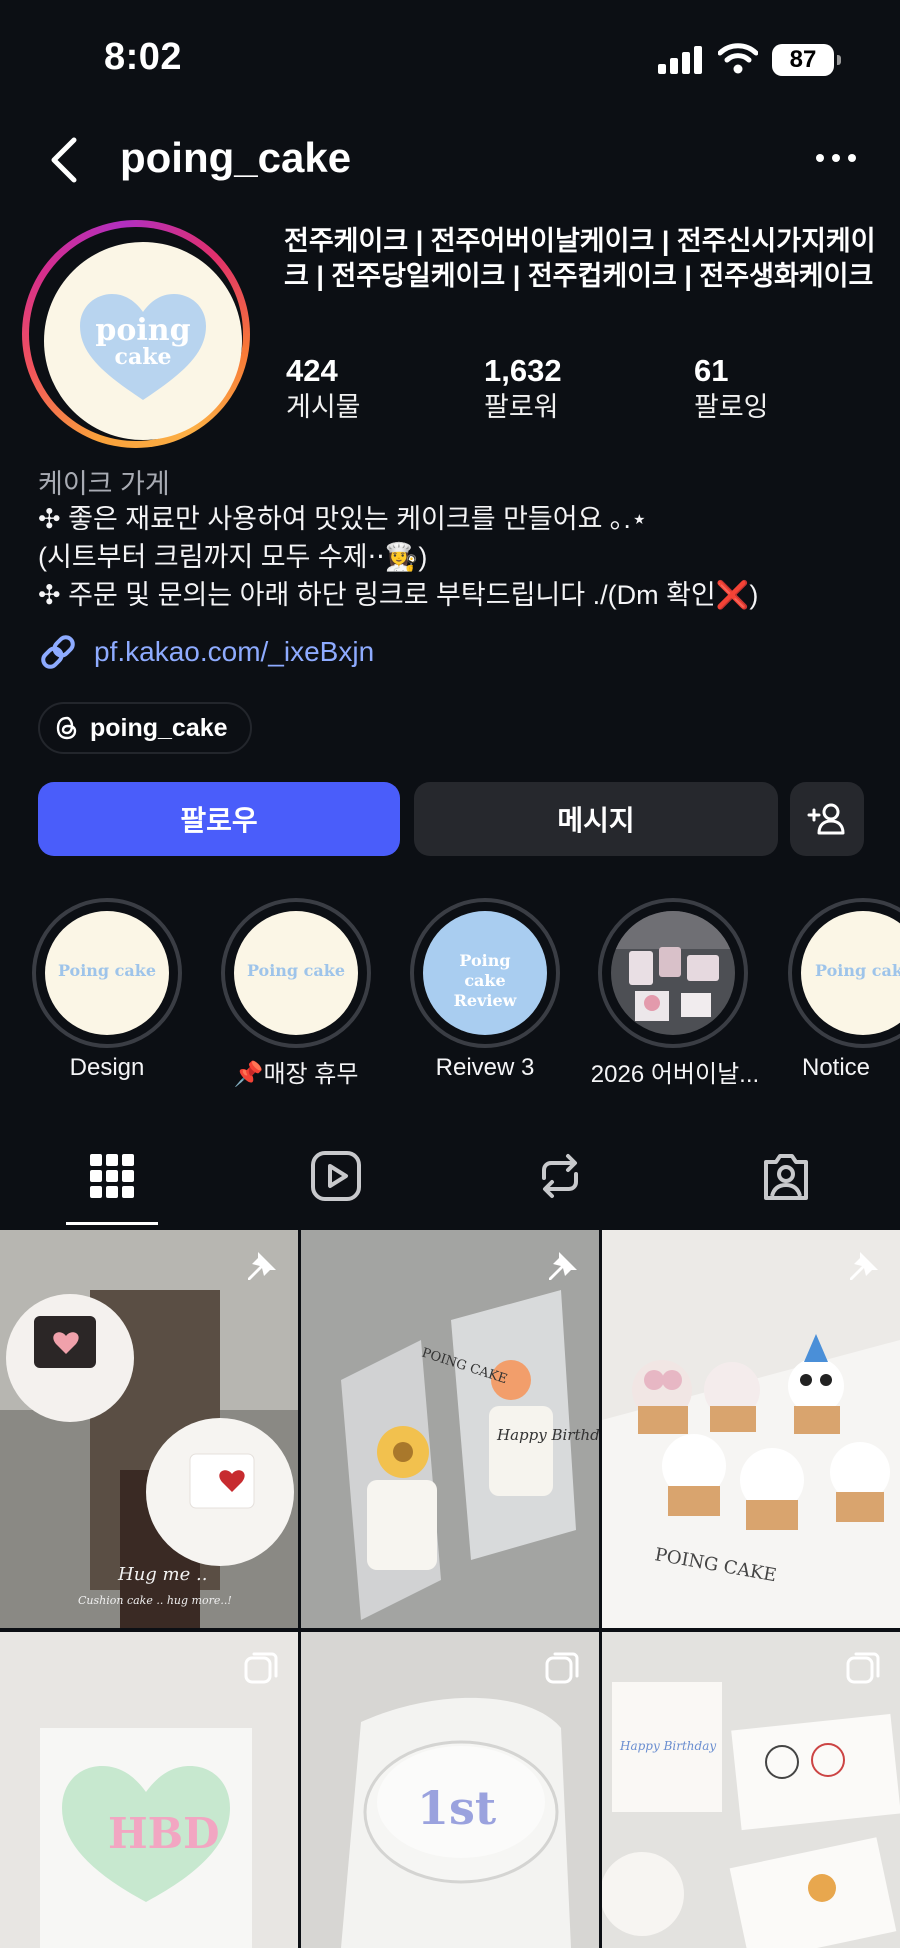 Image resolution: width=900 pixels, height=1948 pixels. I want to click on post-thumbnail: Happy Birthday, so click(751, 1790).